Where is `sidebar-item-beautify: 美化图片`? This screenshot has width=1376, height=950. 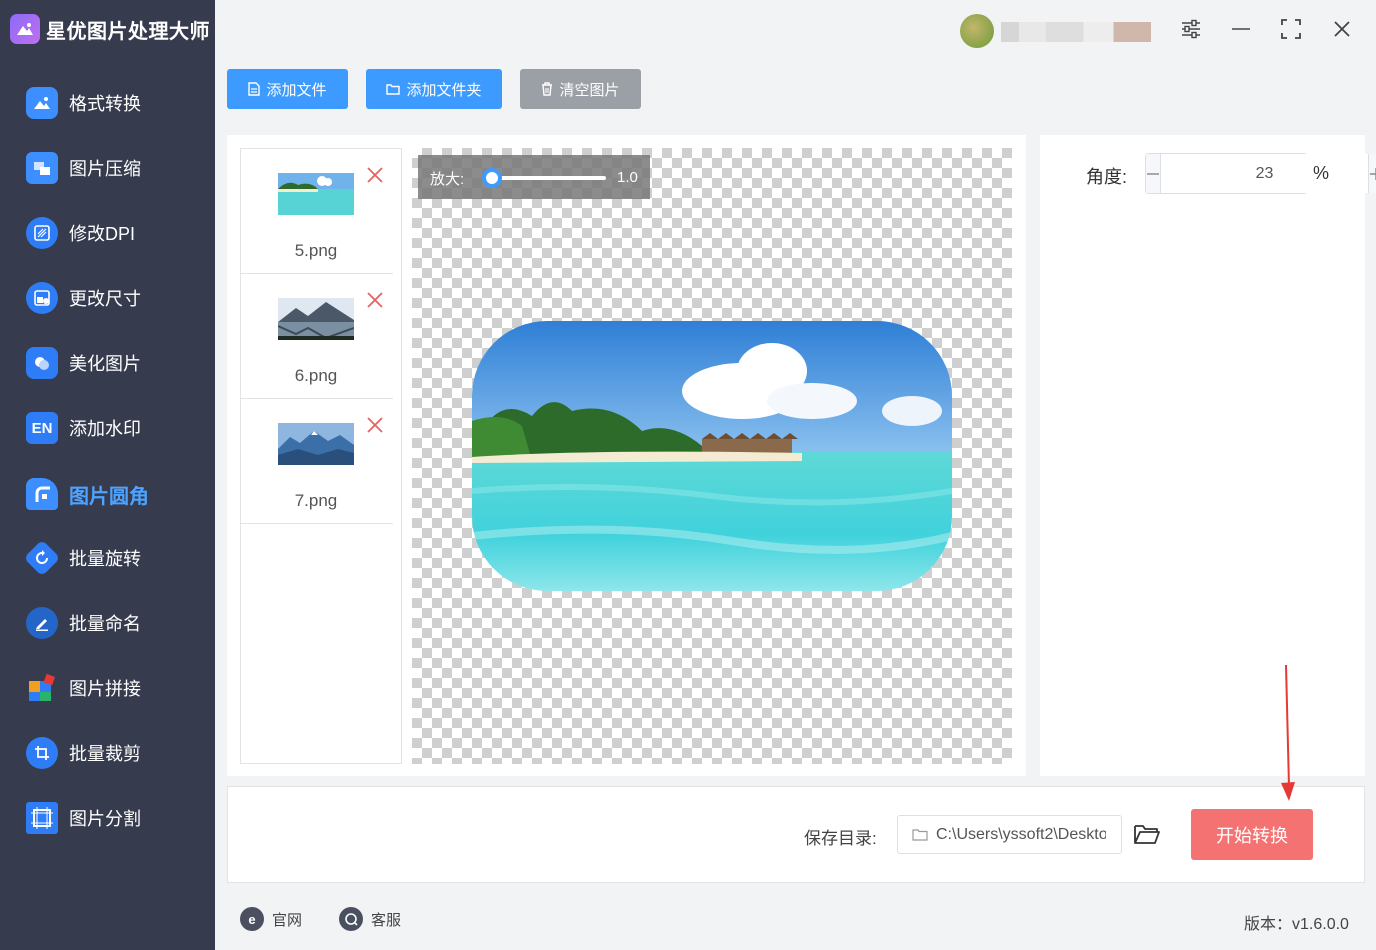
sidebar-item-beautify: 美化图片 is located at coordinates (107, 363).